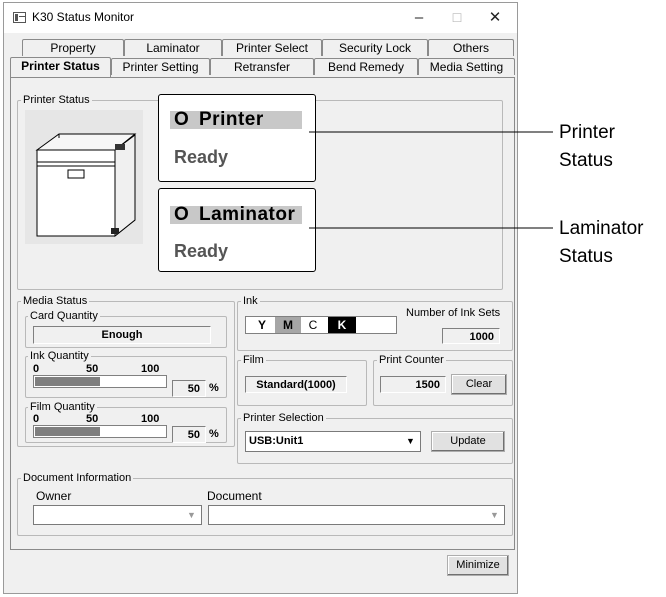 This screenshot has height=597, width=666. I want to click on printer-status-annotation-line1: Printer, so click(587, 132).